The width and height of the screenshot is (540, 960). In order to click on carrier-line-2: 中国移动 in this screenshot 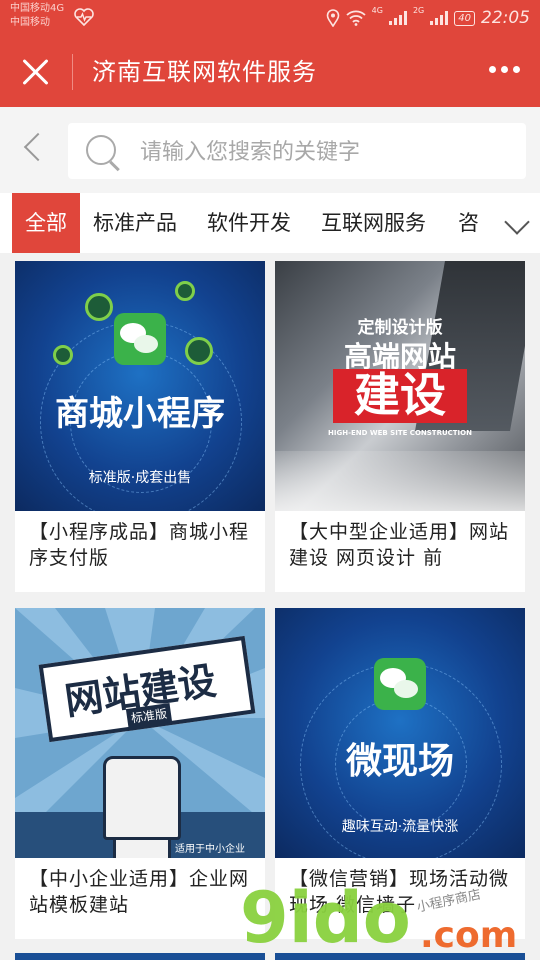, I will do `click(30, 22)`.